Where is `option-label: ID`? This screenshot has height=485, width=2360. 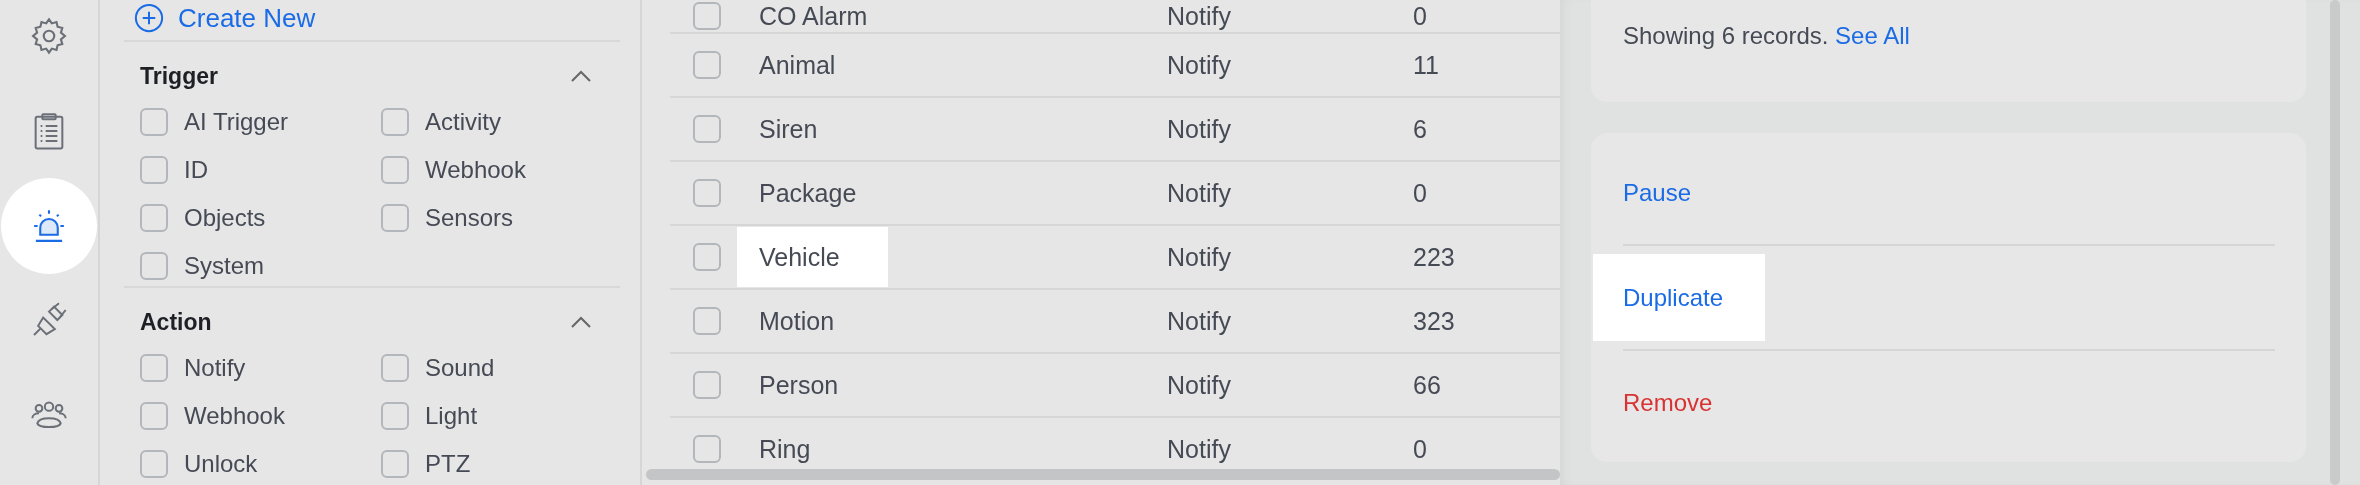
option-label: ID is located at coordinates (196, 170).